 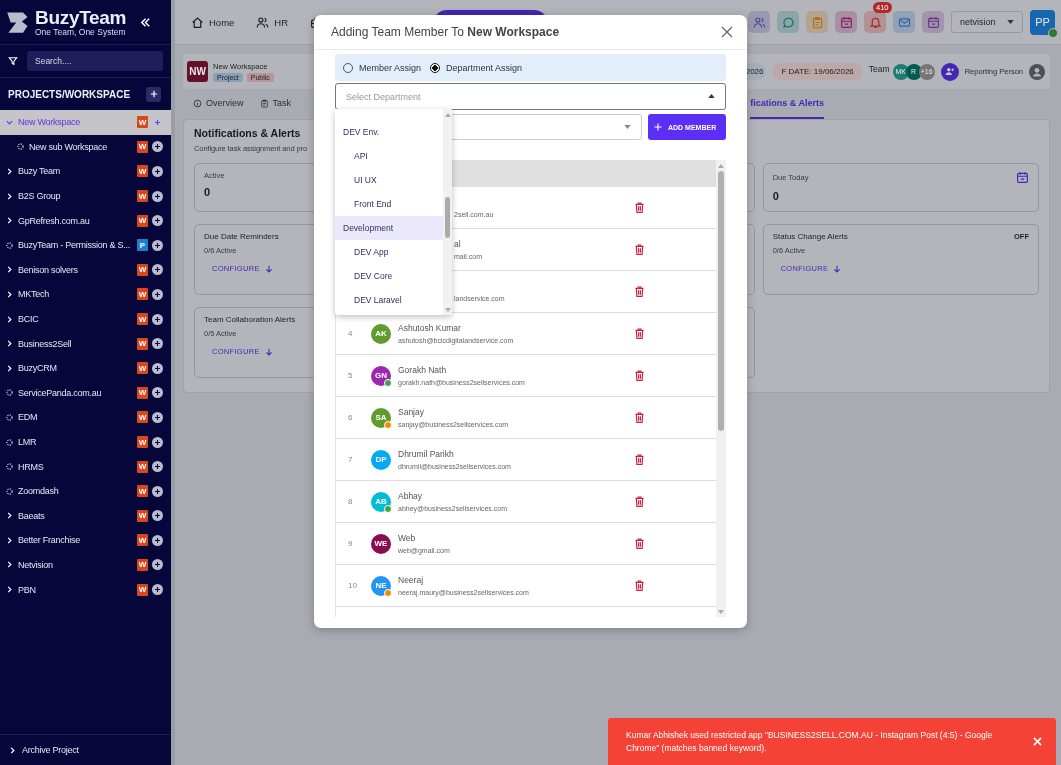 What do you see at coordinates (476, 67) in the screenshot?
I see `radio-option: Department Assign` at bounding box center [476, 67].